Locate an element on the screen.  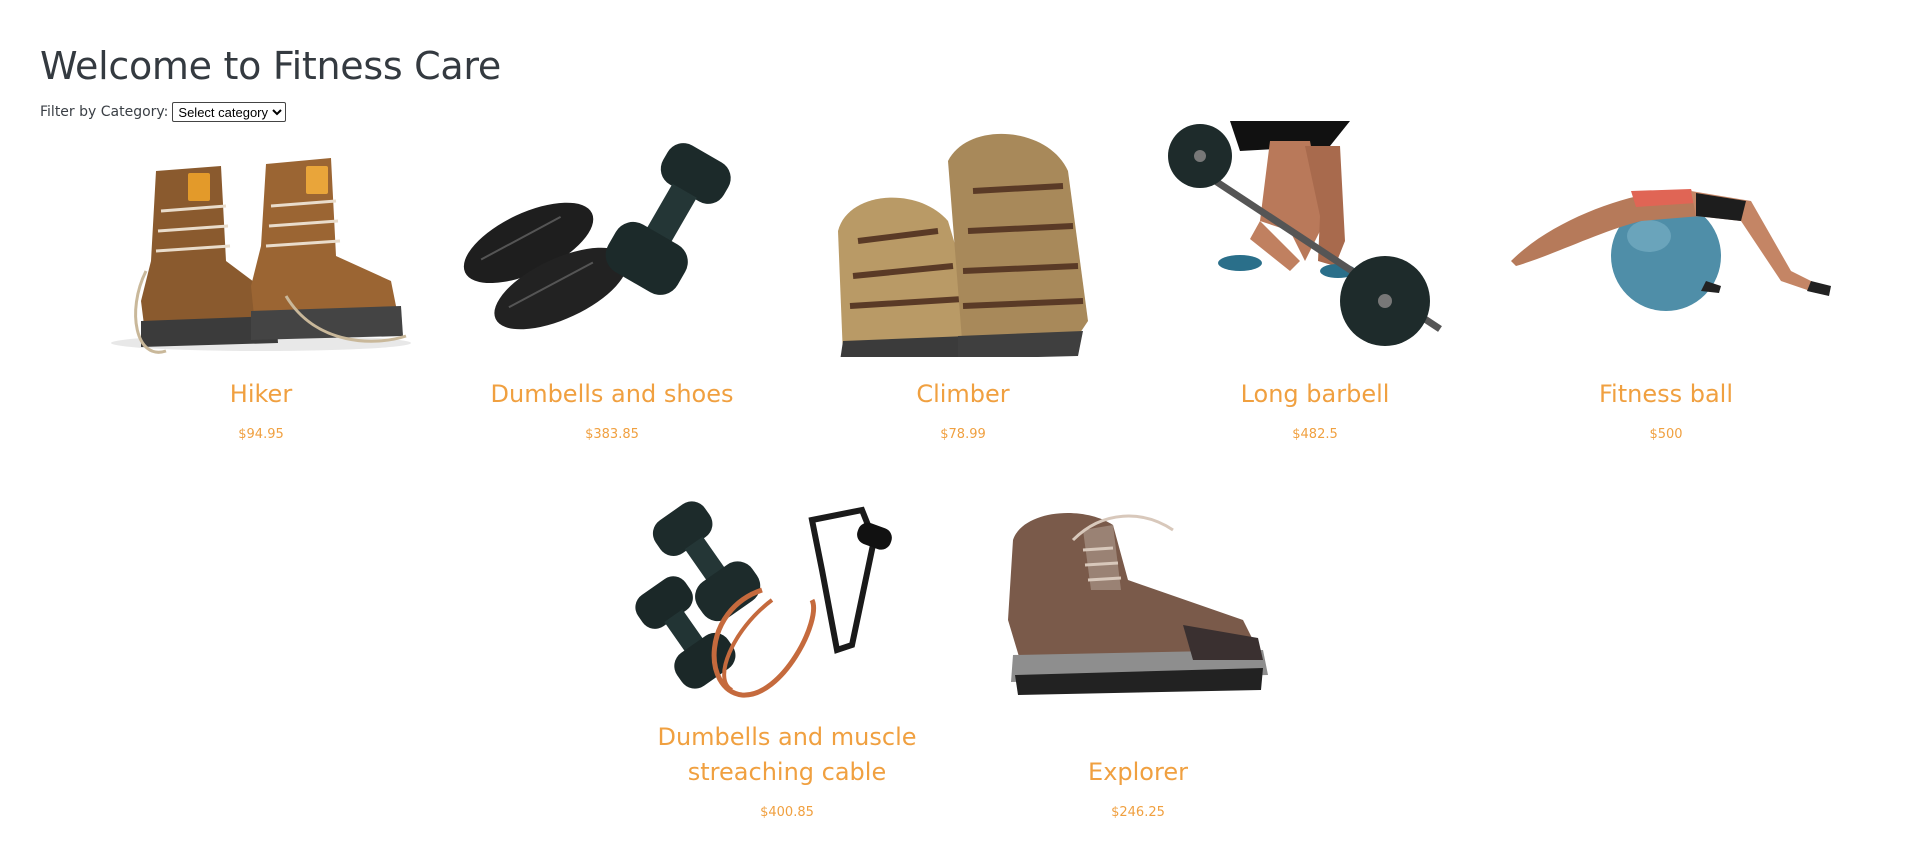
hiking-shoe-image is located at coordinates (1138, 588).